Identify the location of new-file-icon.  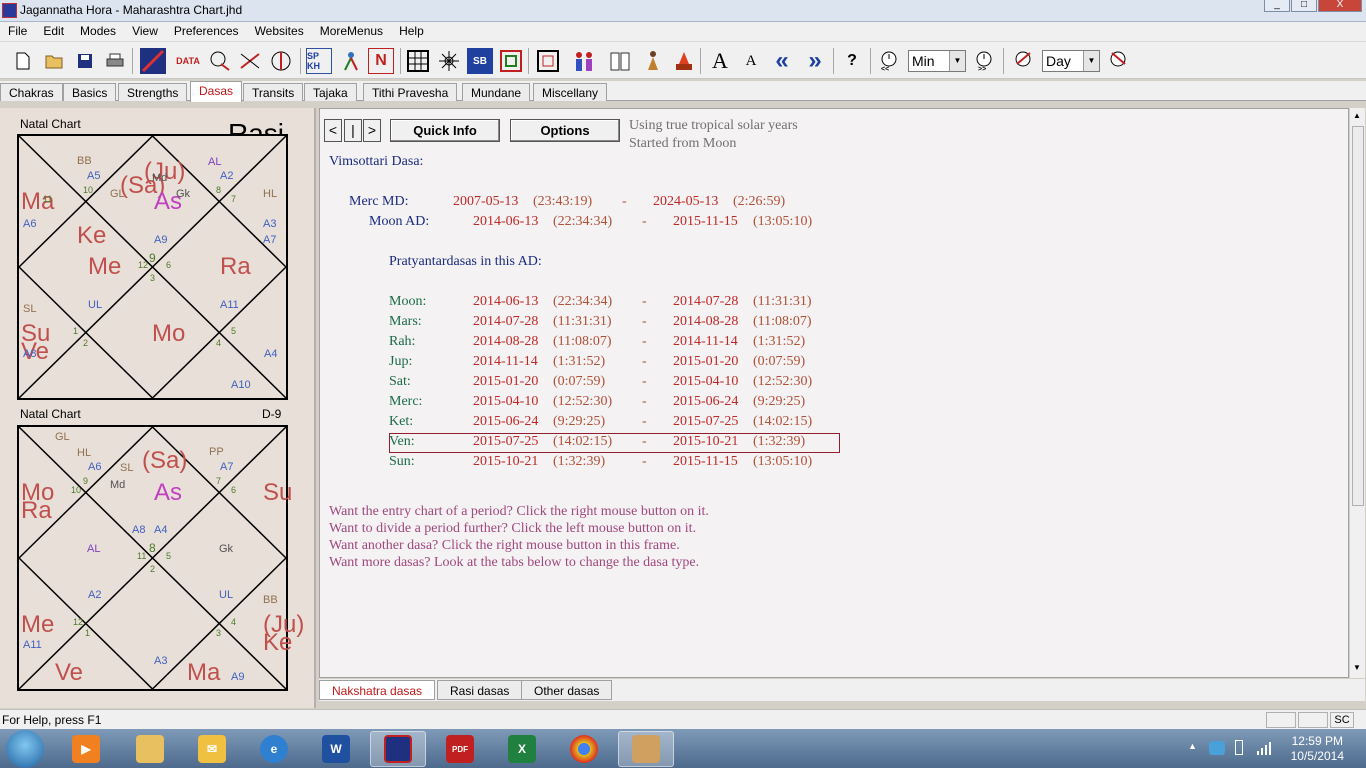
(23, 61).